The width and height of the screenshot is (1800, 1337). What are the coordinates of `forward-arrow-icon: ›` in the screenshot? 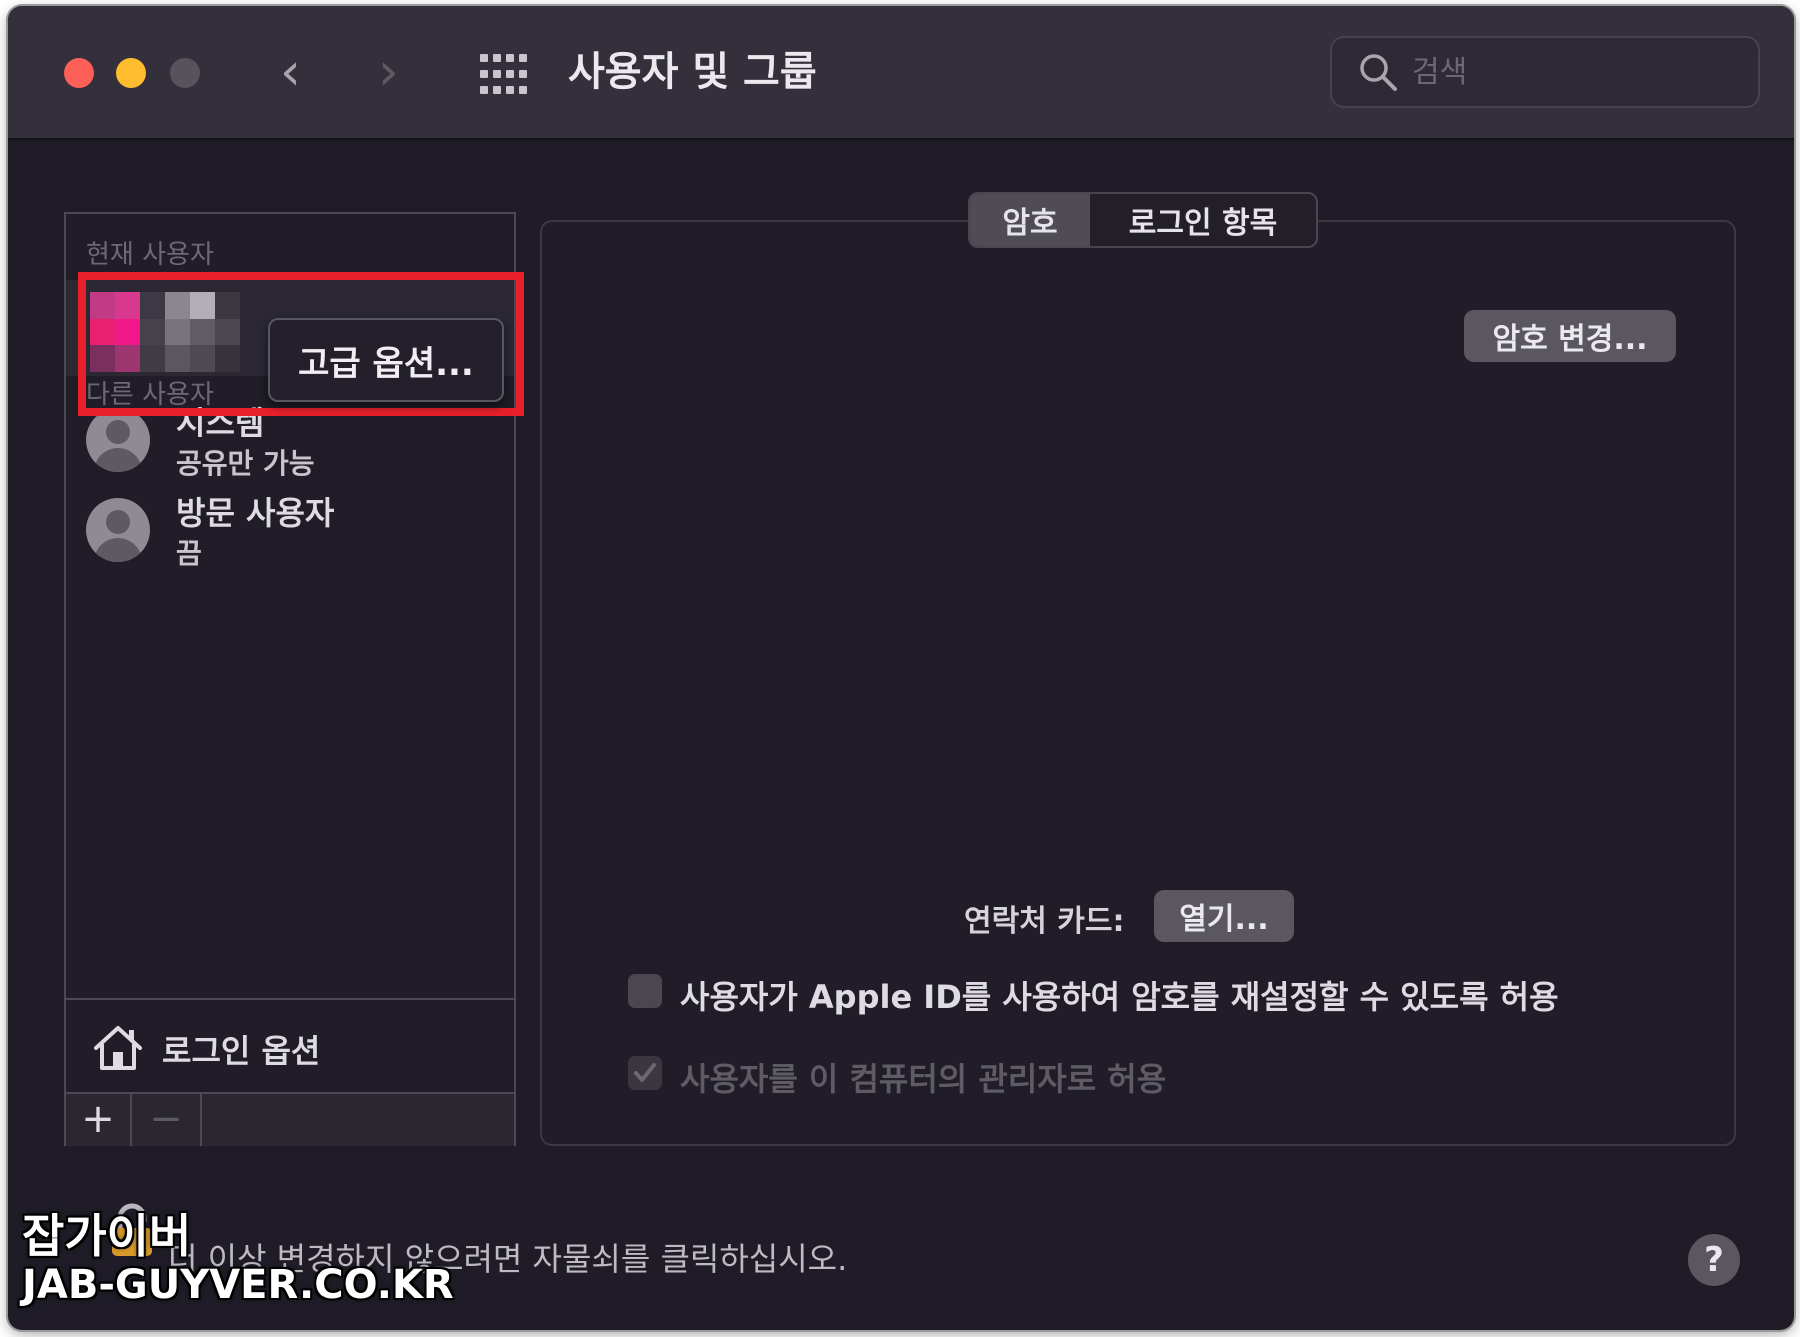 It's located at (388, 72).